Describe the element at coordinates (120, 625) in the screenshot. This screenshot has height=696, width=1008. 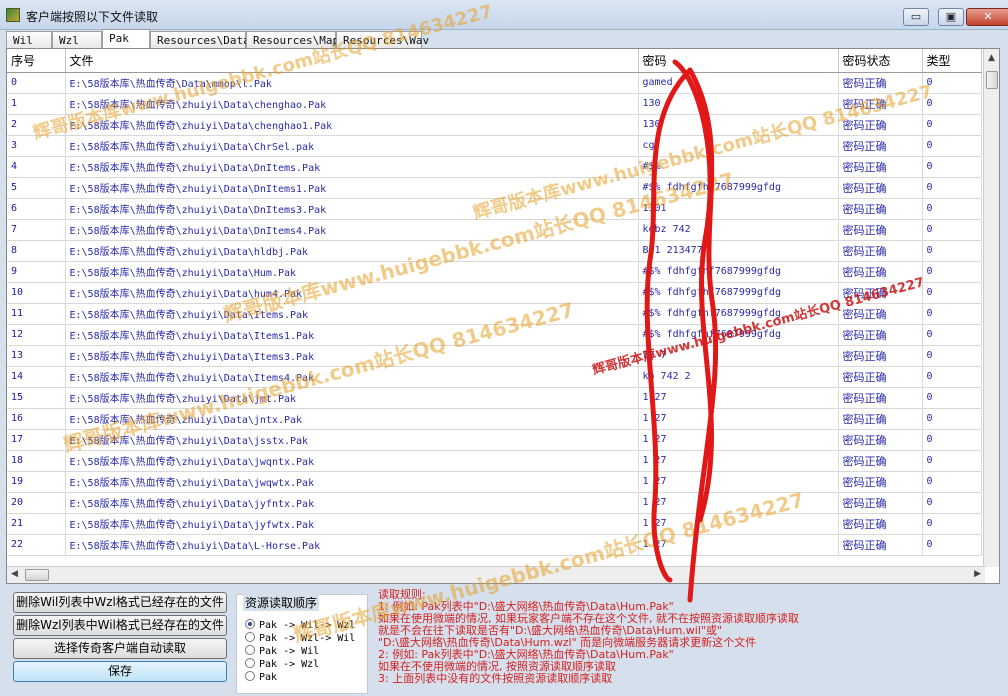
I see `delete-wzl-duplicates-button: 删除Wzl列表中Wil格式已经存在的文件` at that location.